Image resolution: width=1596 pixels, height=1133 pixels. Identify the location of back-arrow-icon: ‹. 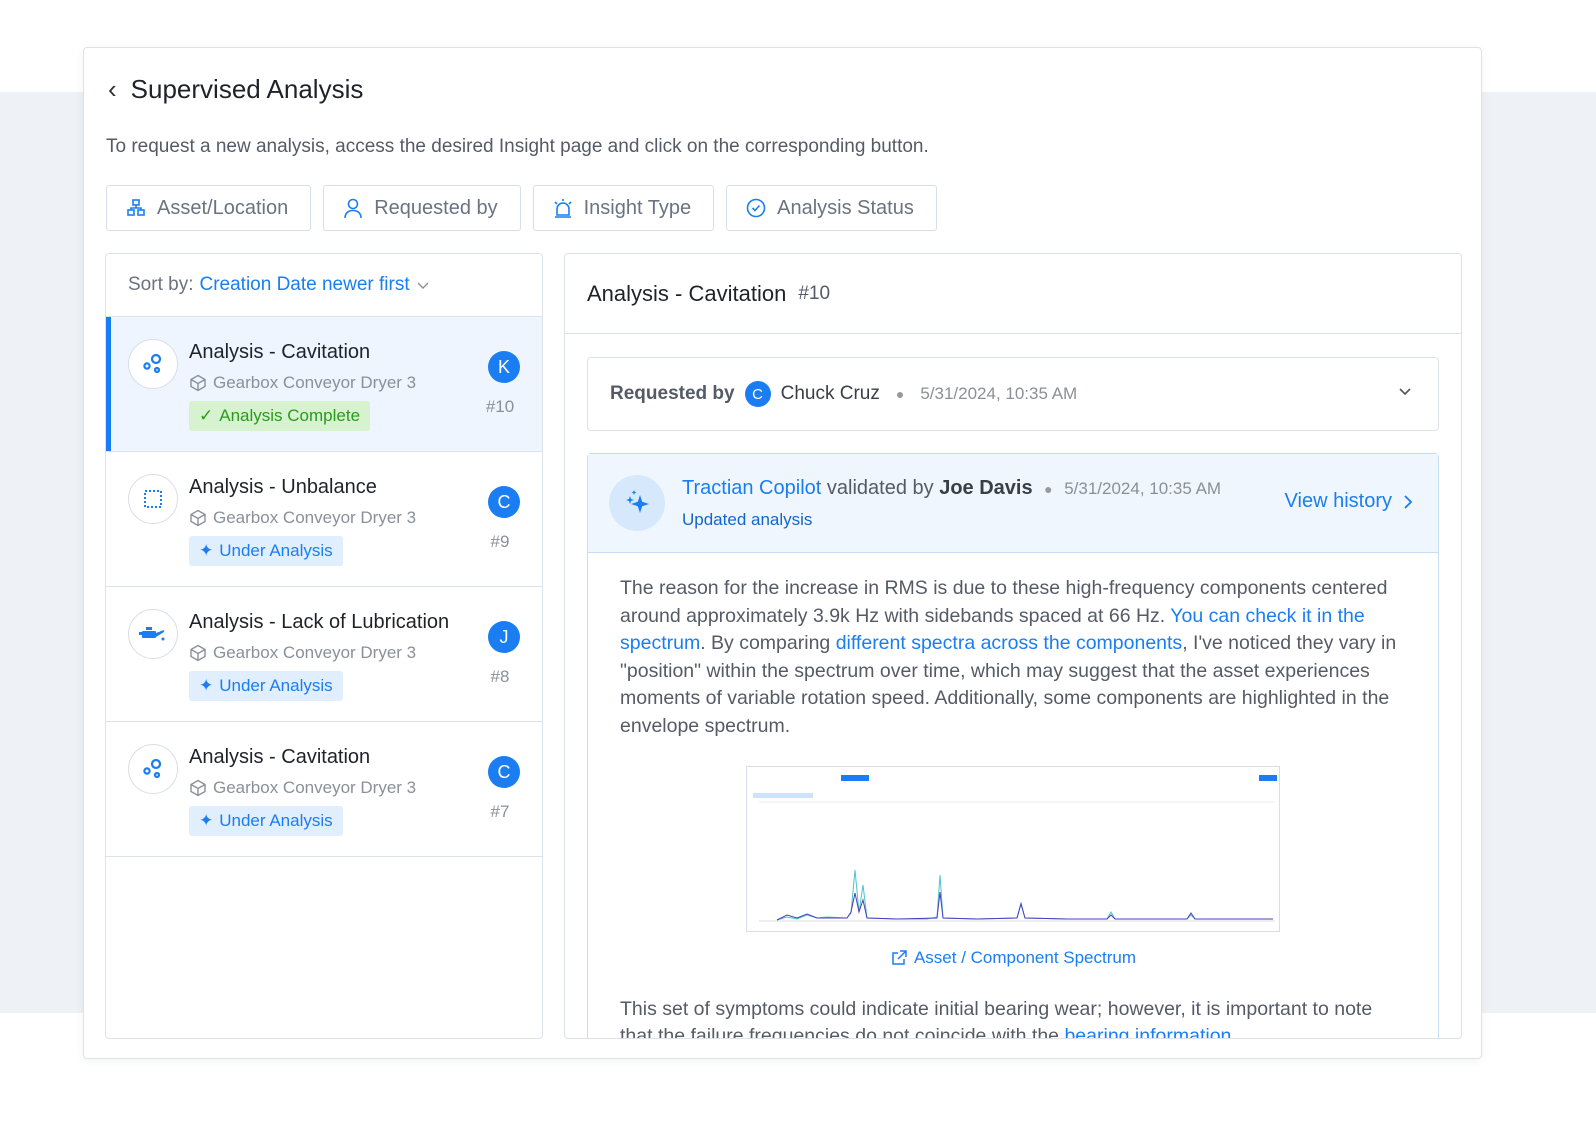
(112, 89).